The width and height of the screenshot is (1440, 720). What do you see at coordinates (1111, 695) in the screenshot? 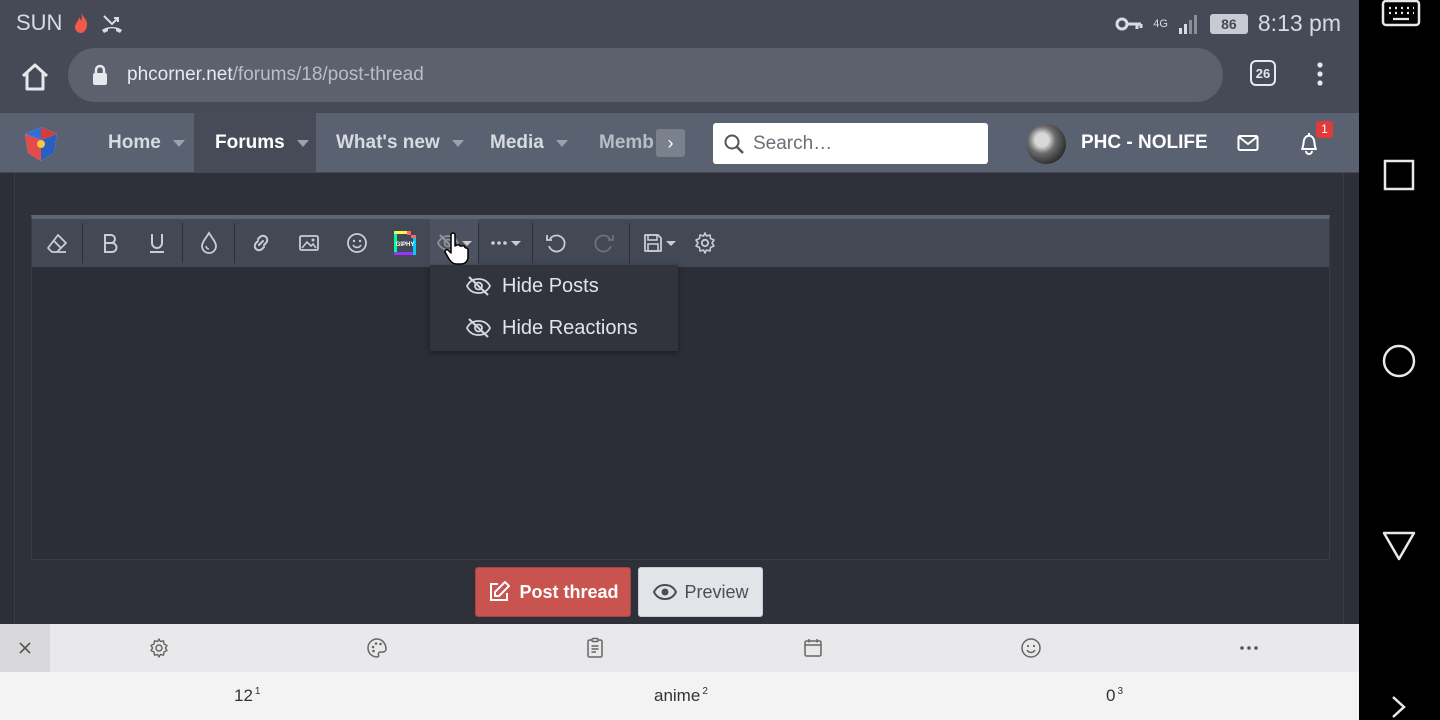
I see `suggestion-word: 0` at bounding box center [1111, 695].